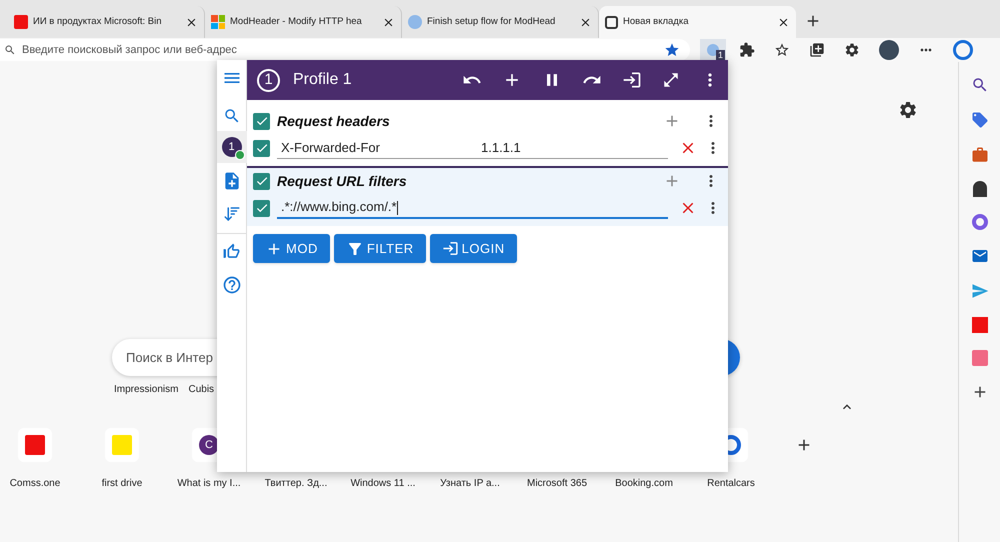 This screenshot has width=1000, height=542. I want to click on field-value: 1.1.1.1, so click(501, 147).